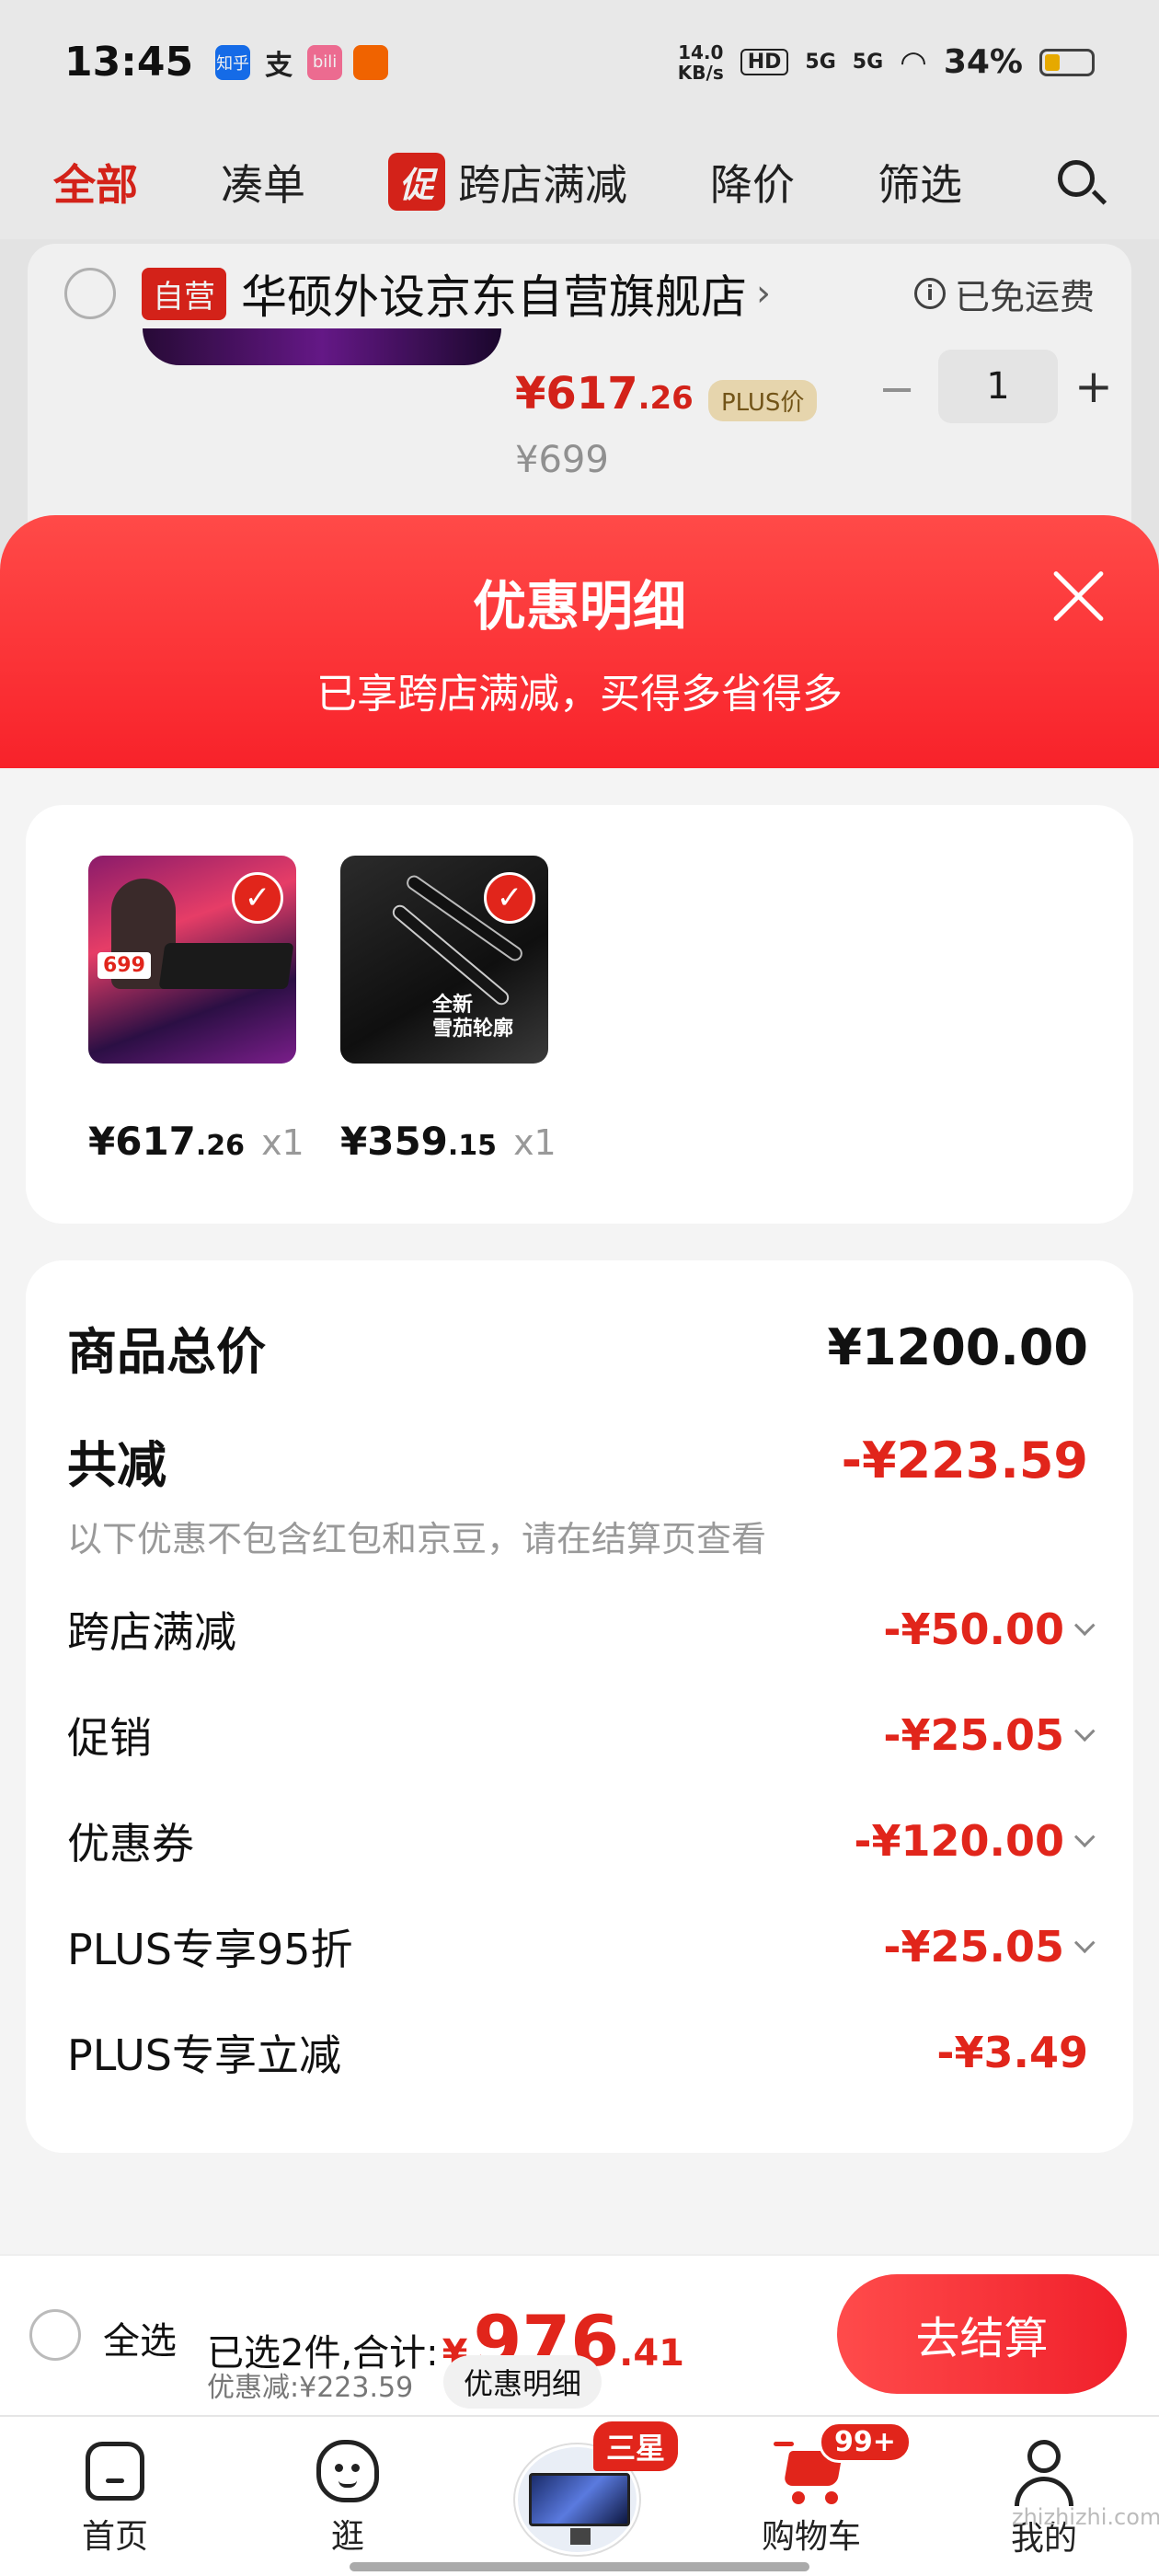 The width and height of the screenshot is (1159, 2576). Describe the element at coordinates (820, 62) in the screenshot. I see `signal-5g-icon: 5G` at that location.